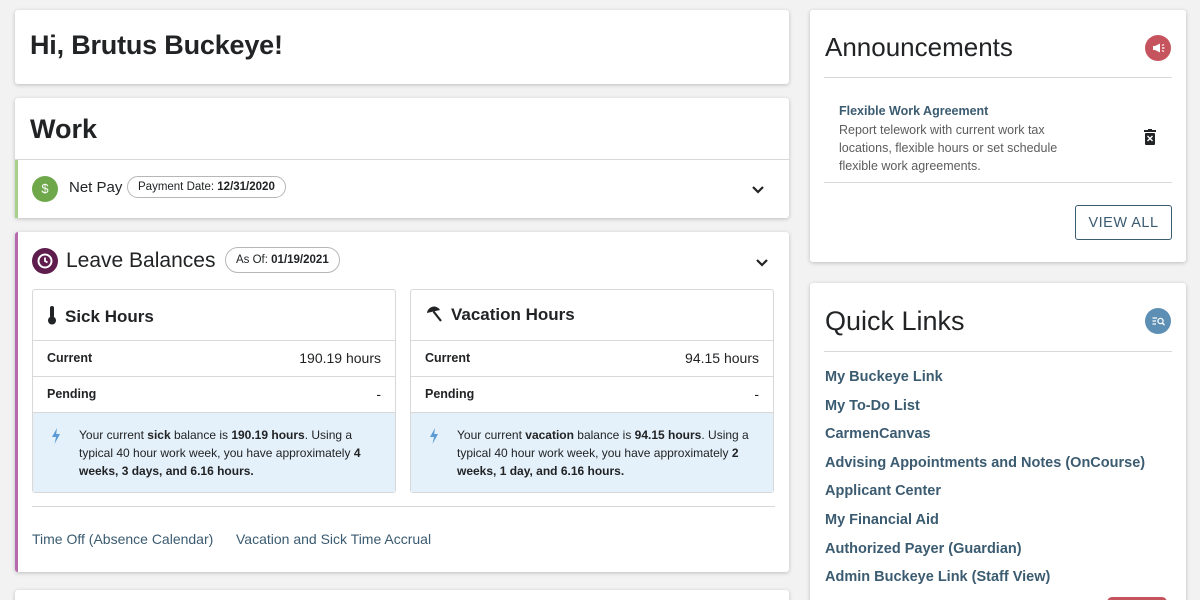  What do you see at coordinates (214, 358) in the screenshot?
I see `sick-current-row: Current 190.19 hours` at bounding box center [214, 358].